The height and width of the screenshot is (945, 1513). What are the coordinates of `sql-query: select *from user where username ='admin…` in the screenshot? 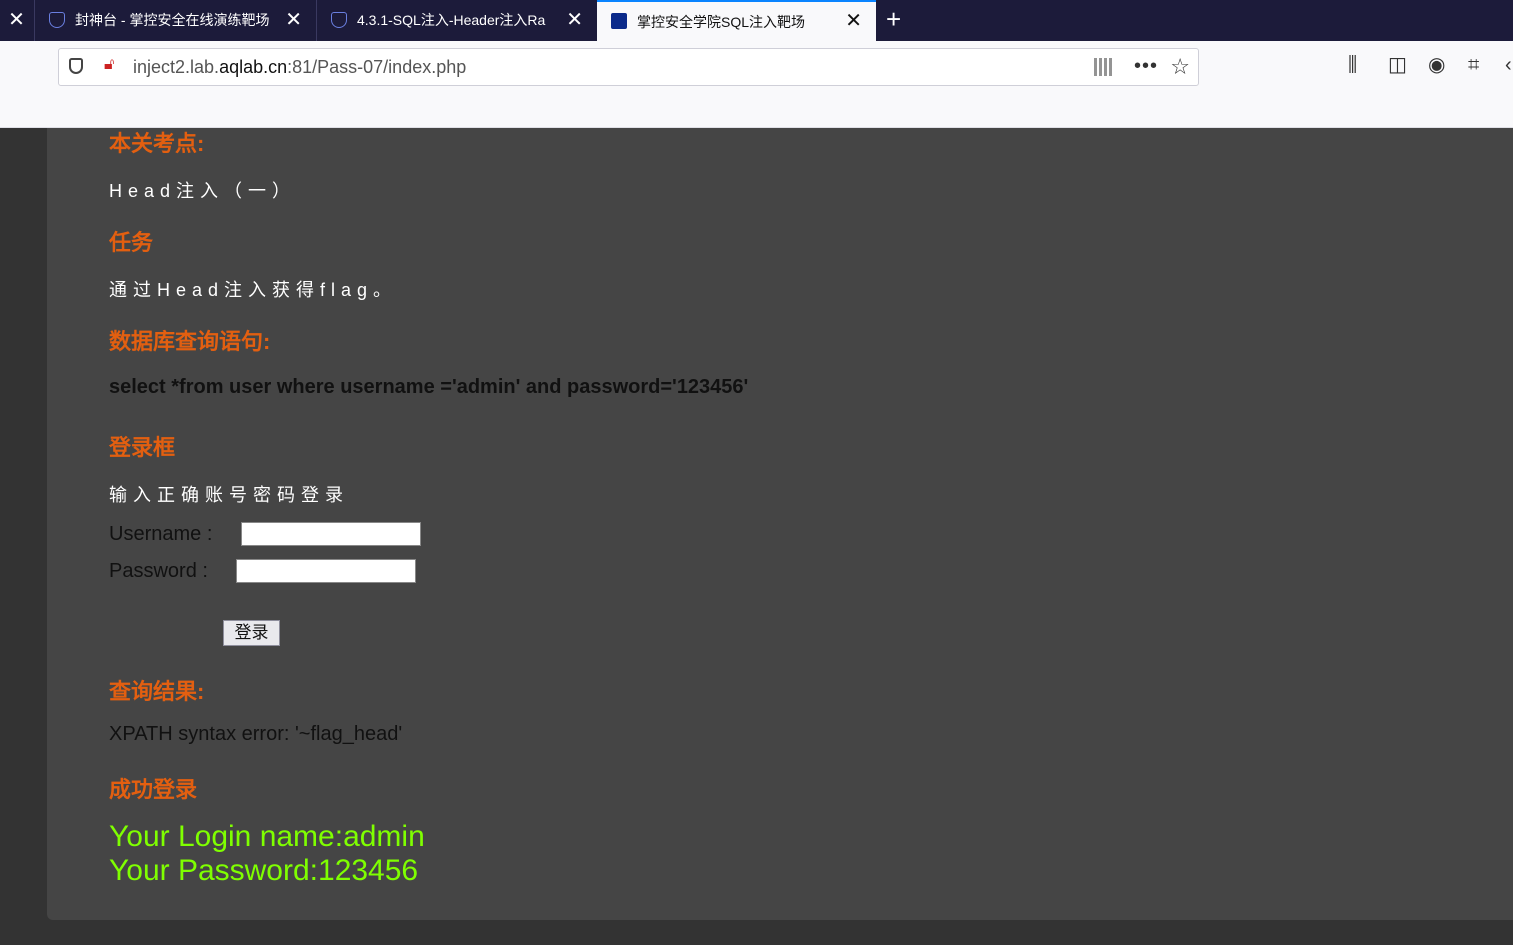 It's located at (429, 387).